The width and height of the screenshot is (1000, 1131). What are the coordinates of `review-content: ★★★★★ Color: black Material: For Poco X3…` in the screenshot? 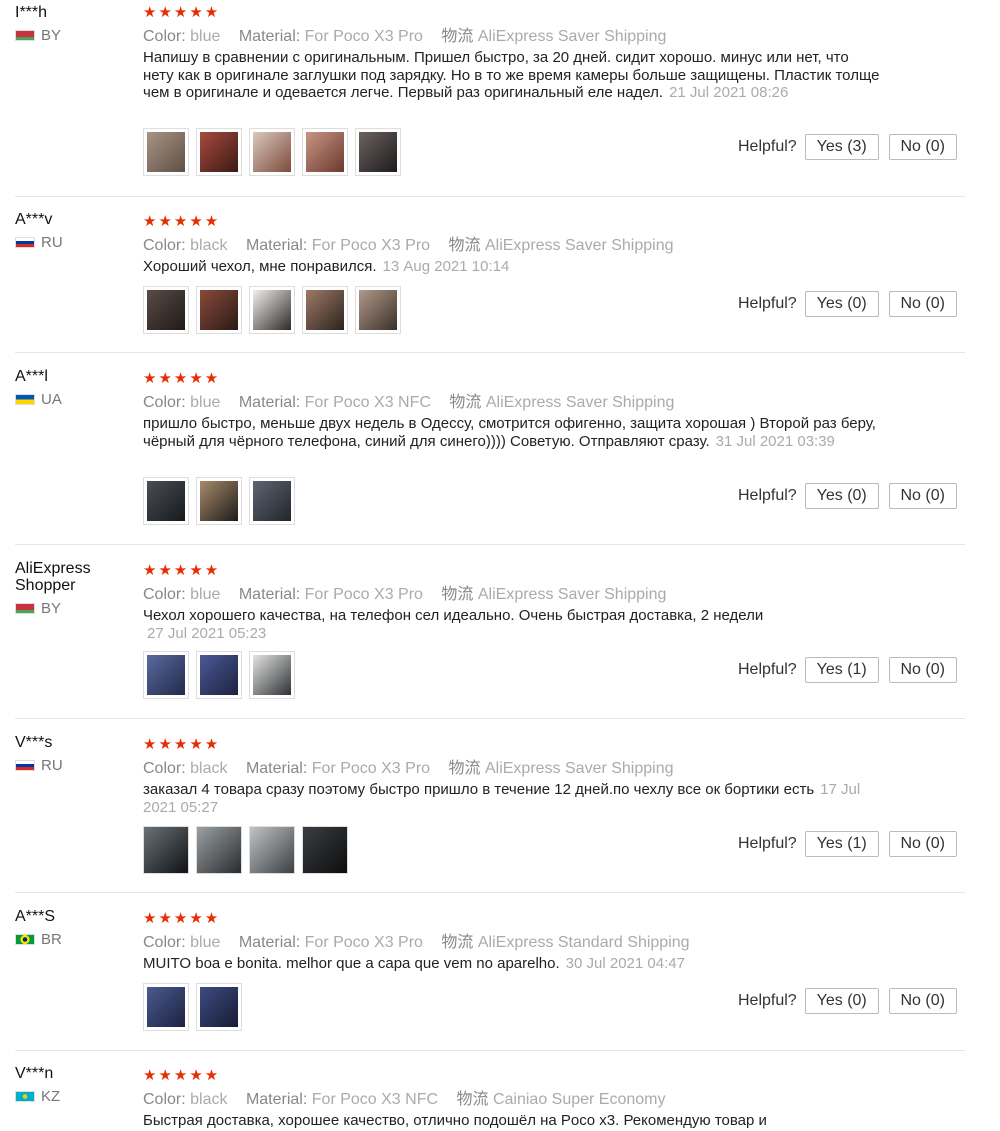 It's located at (513, 245).